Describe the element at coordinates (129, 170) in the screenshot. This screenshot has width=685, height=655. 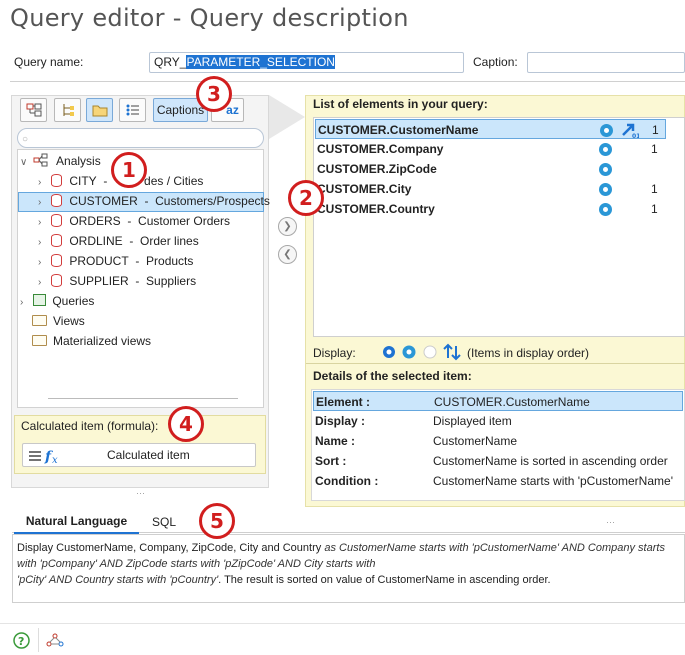
I see `annotation-badge-1: 1` at that location.